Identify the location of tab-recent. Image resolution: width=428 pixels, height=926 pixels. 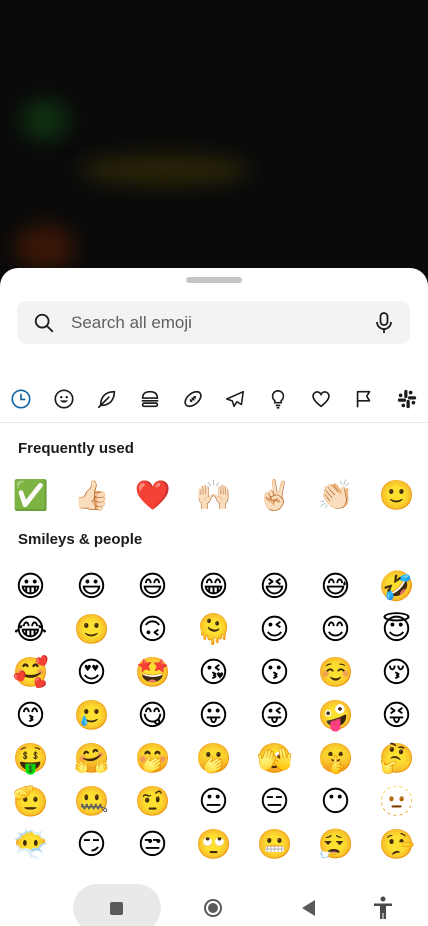
(21, 399).